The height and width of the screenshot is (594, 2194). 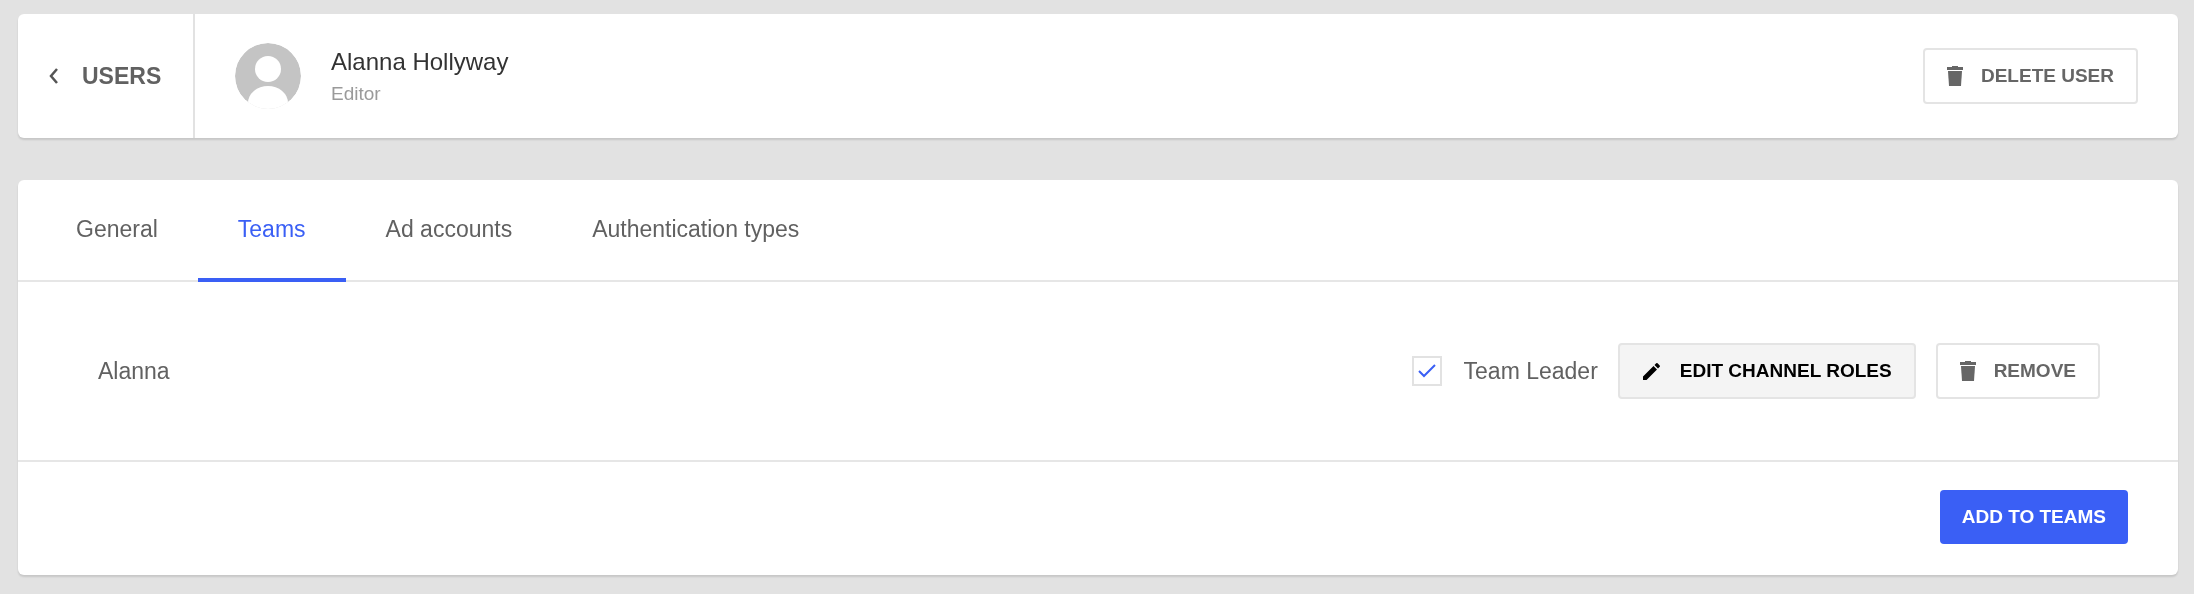 I want to click on tab: Teams, so click(x=271, y=231).